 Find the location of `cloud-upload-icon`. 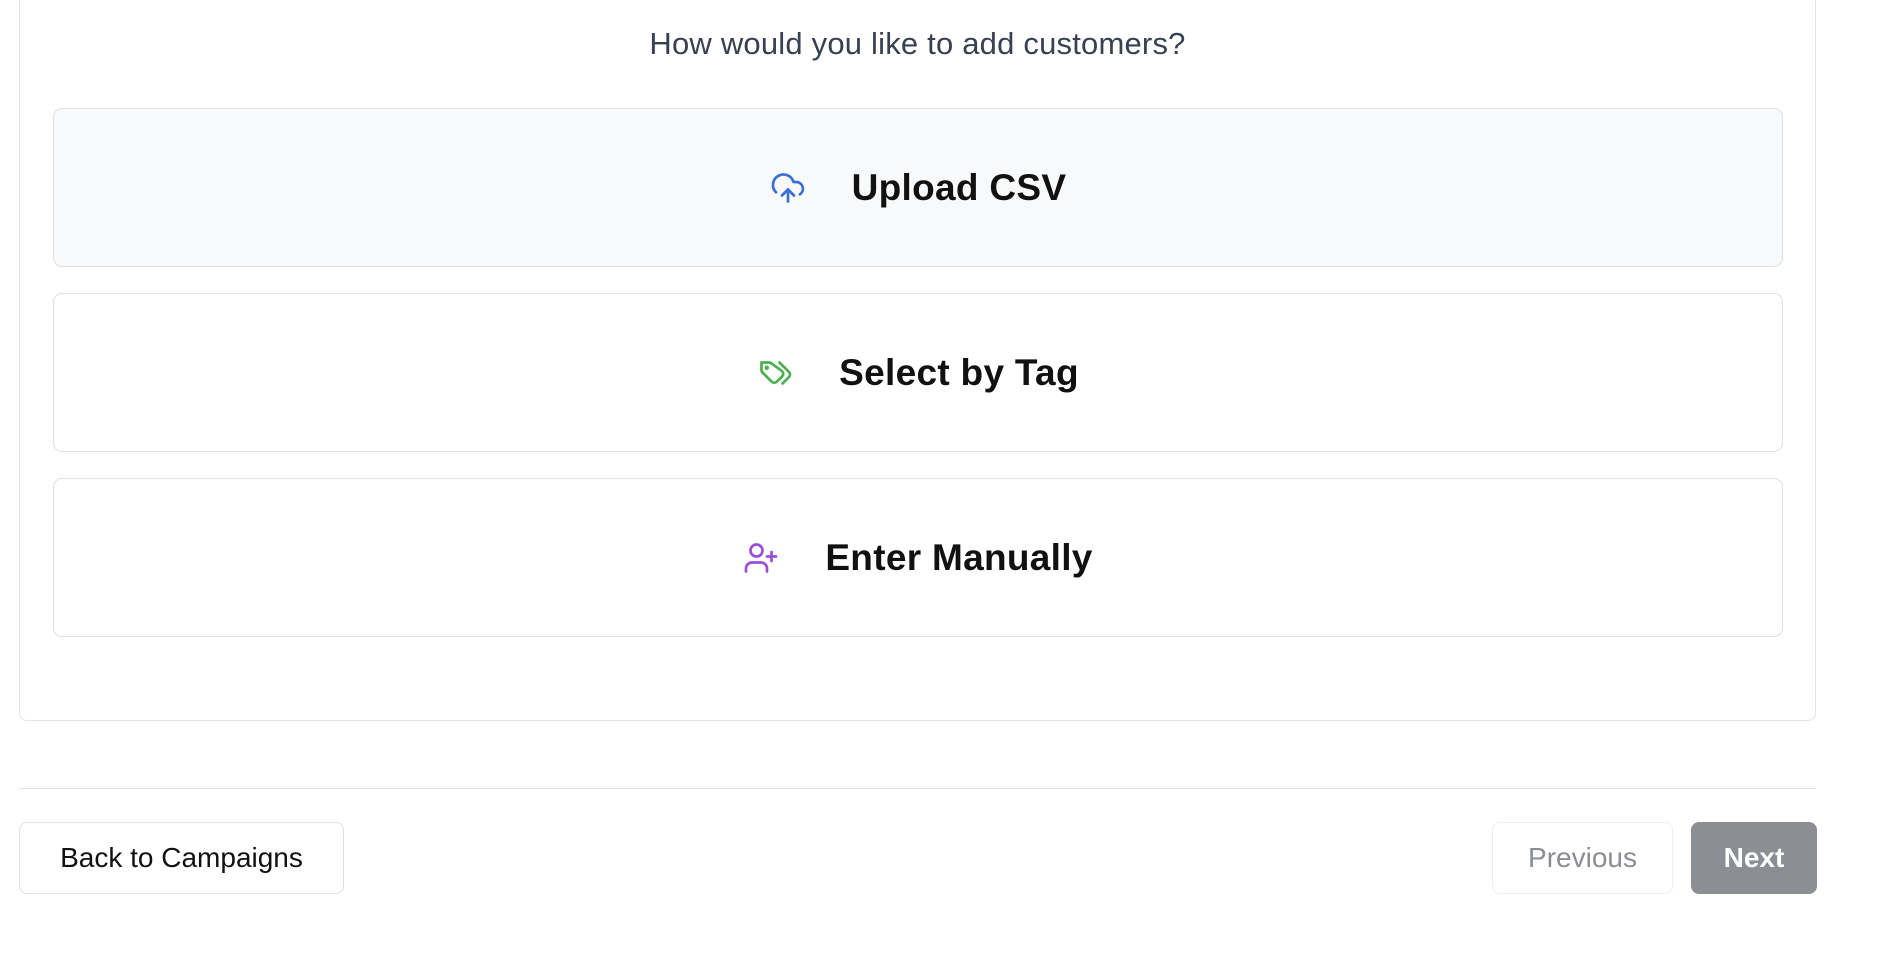

cloud-upload-icon is located at coordinates (788, 188).